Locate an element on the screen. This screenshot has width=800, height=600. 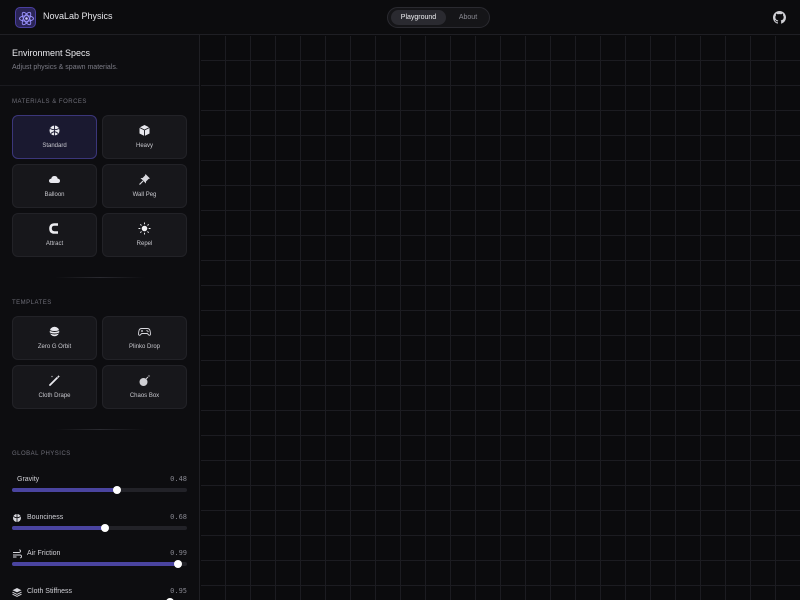
card-label: Plinko Drop is located at coordinates (144, 347).